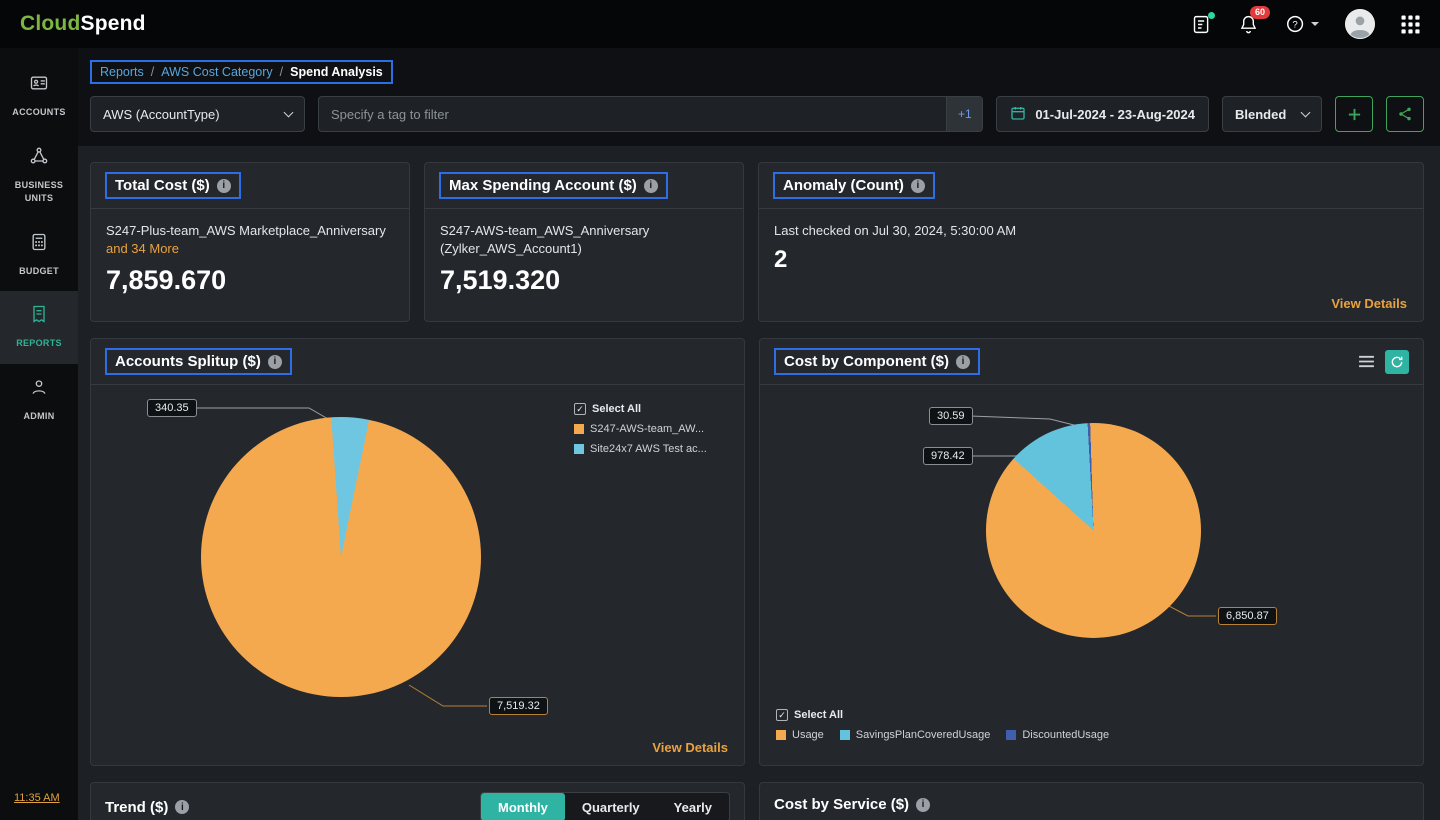  Describe the element at coordinates (336, 72) in the screenshot. I see `breadcrumb-current: Spend Analysis` at that location.